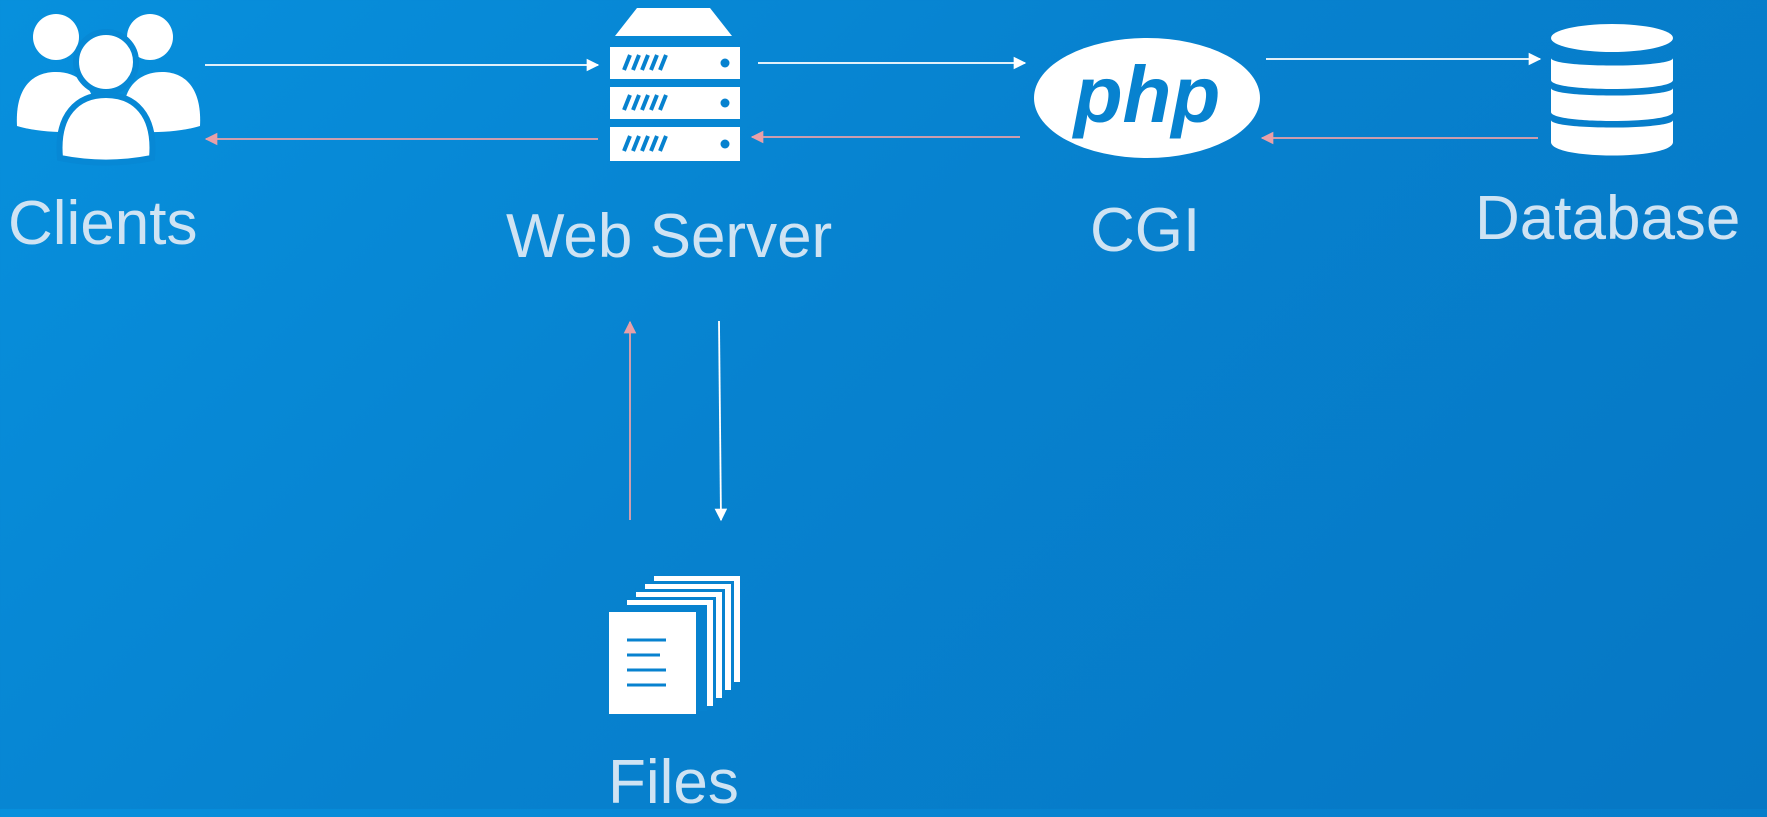  Describe the element at coordinates (1145, 230) in the screenshot. I see `cgi-label: CGI` at that location.